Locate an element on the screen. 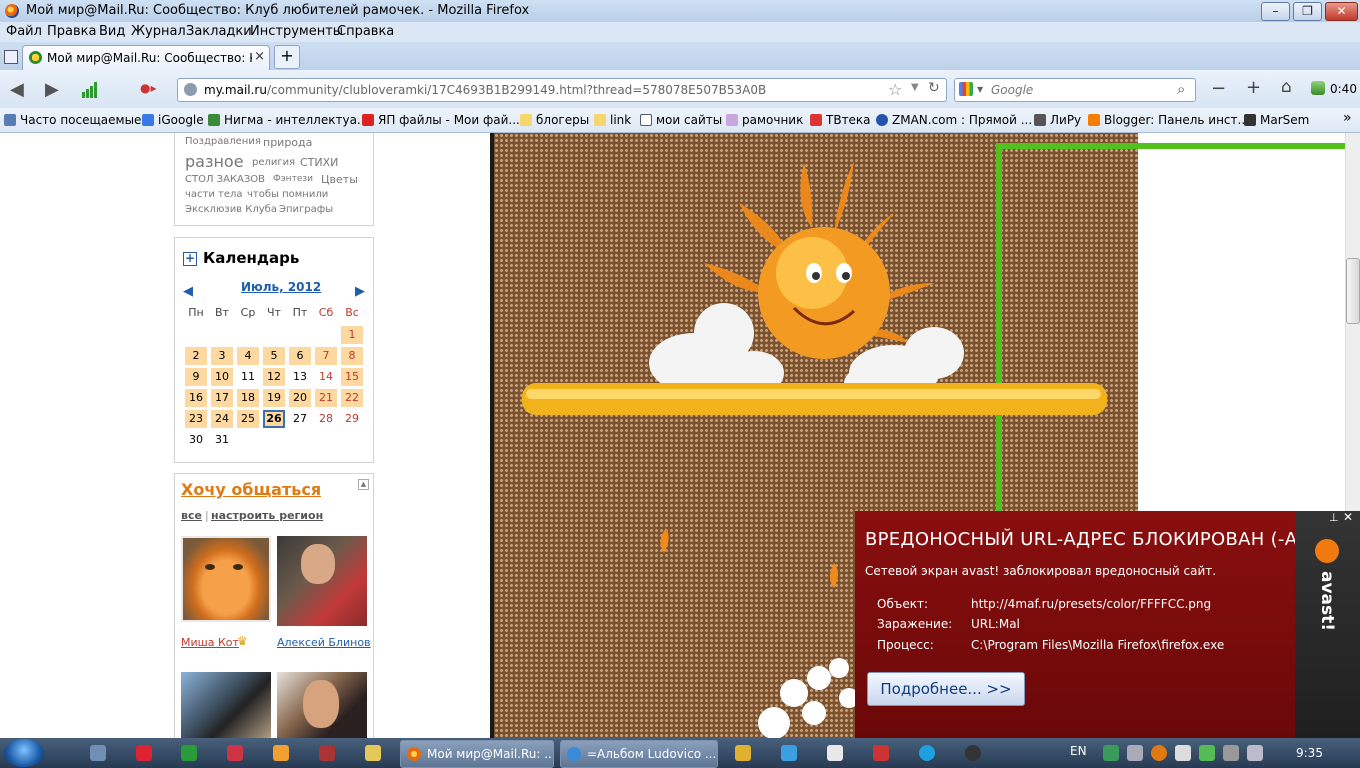 The height and width of the screenshot is (768, 1360). person-name-link: Миша Кот is located at coordinates (210, 642).